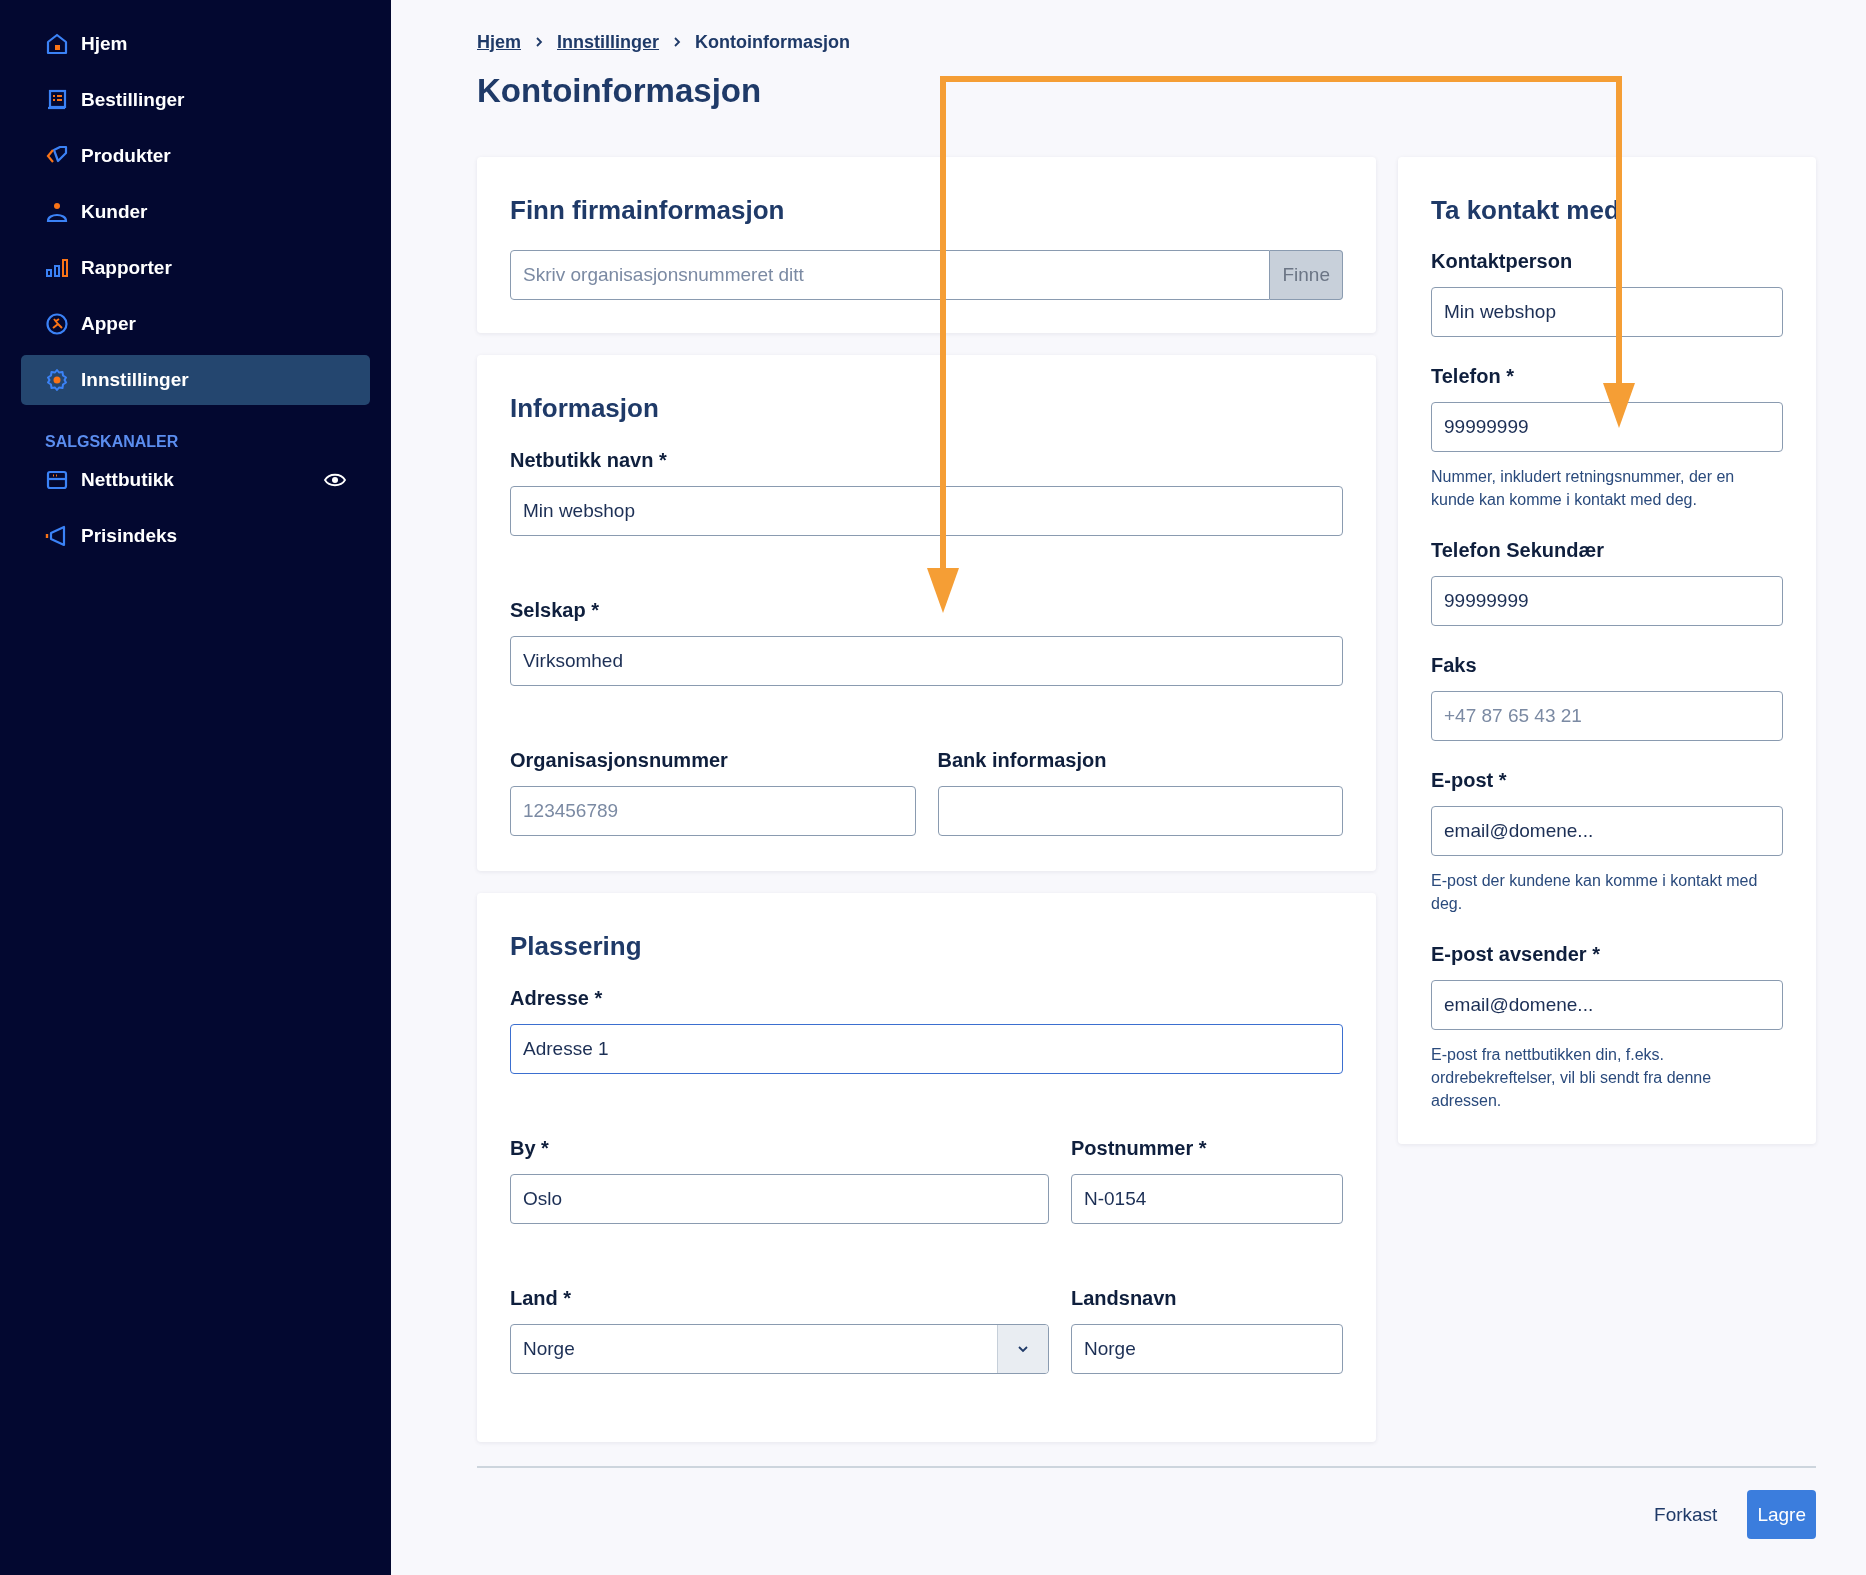 The height and width of the screenshot is (1575, 1866). What do you see at coordinates (1469, 780) in the screenshot?
I see `field-label: E-post *` at bounding box center [1469, 780].